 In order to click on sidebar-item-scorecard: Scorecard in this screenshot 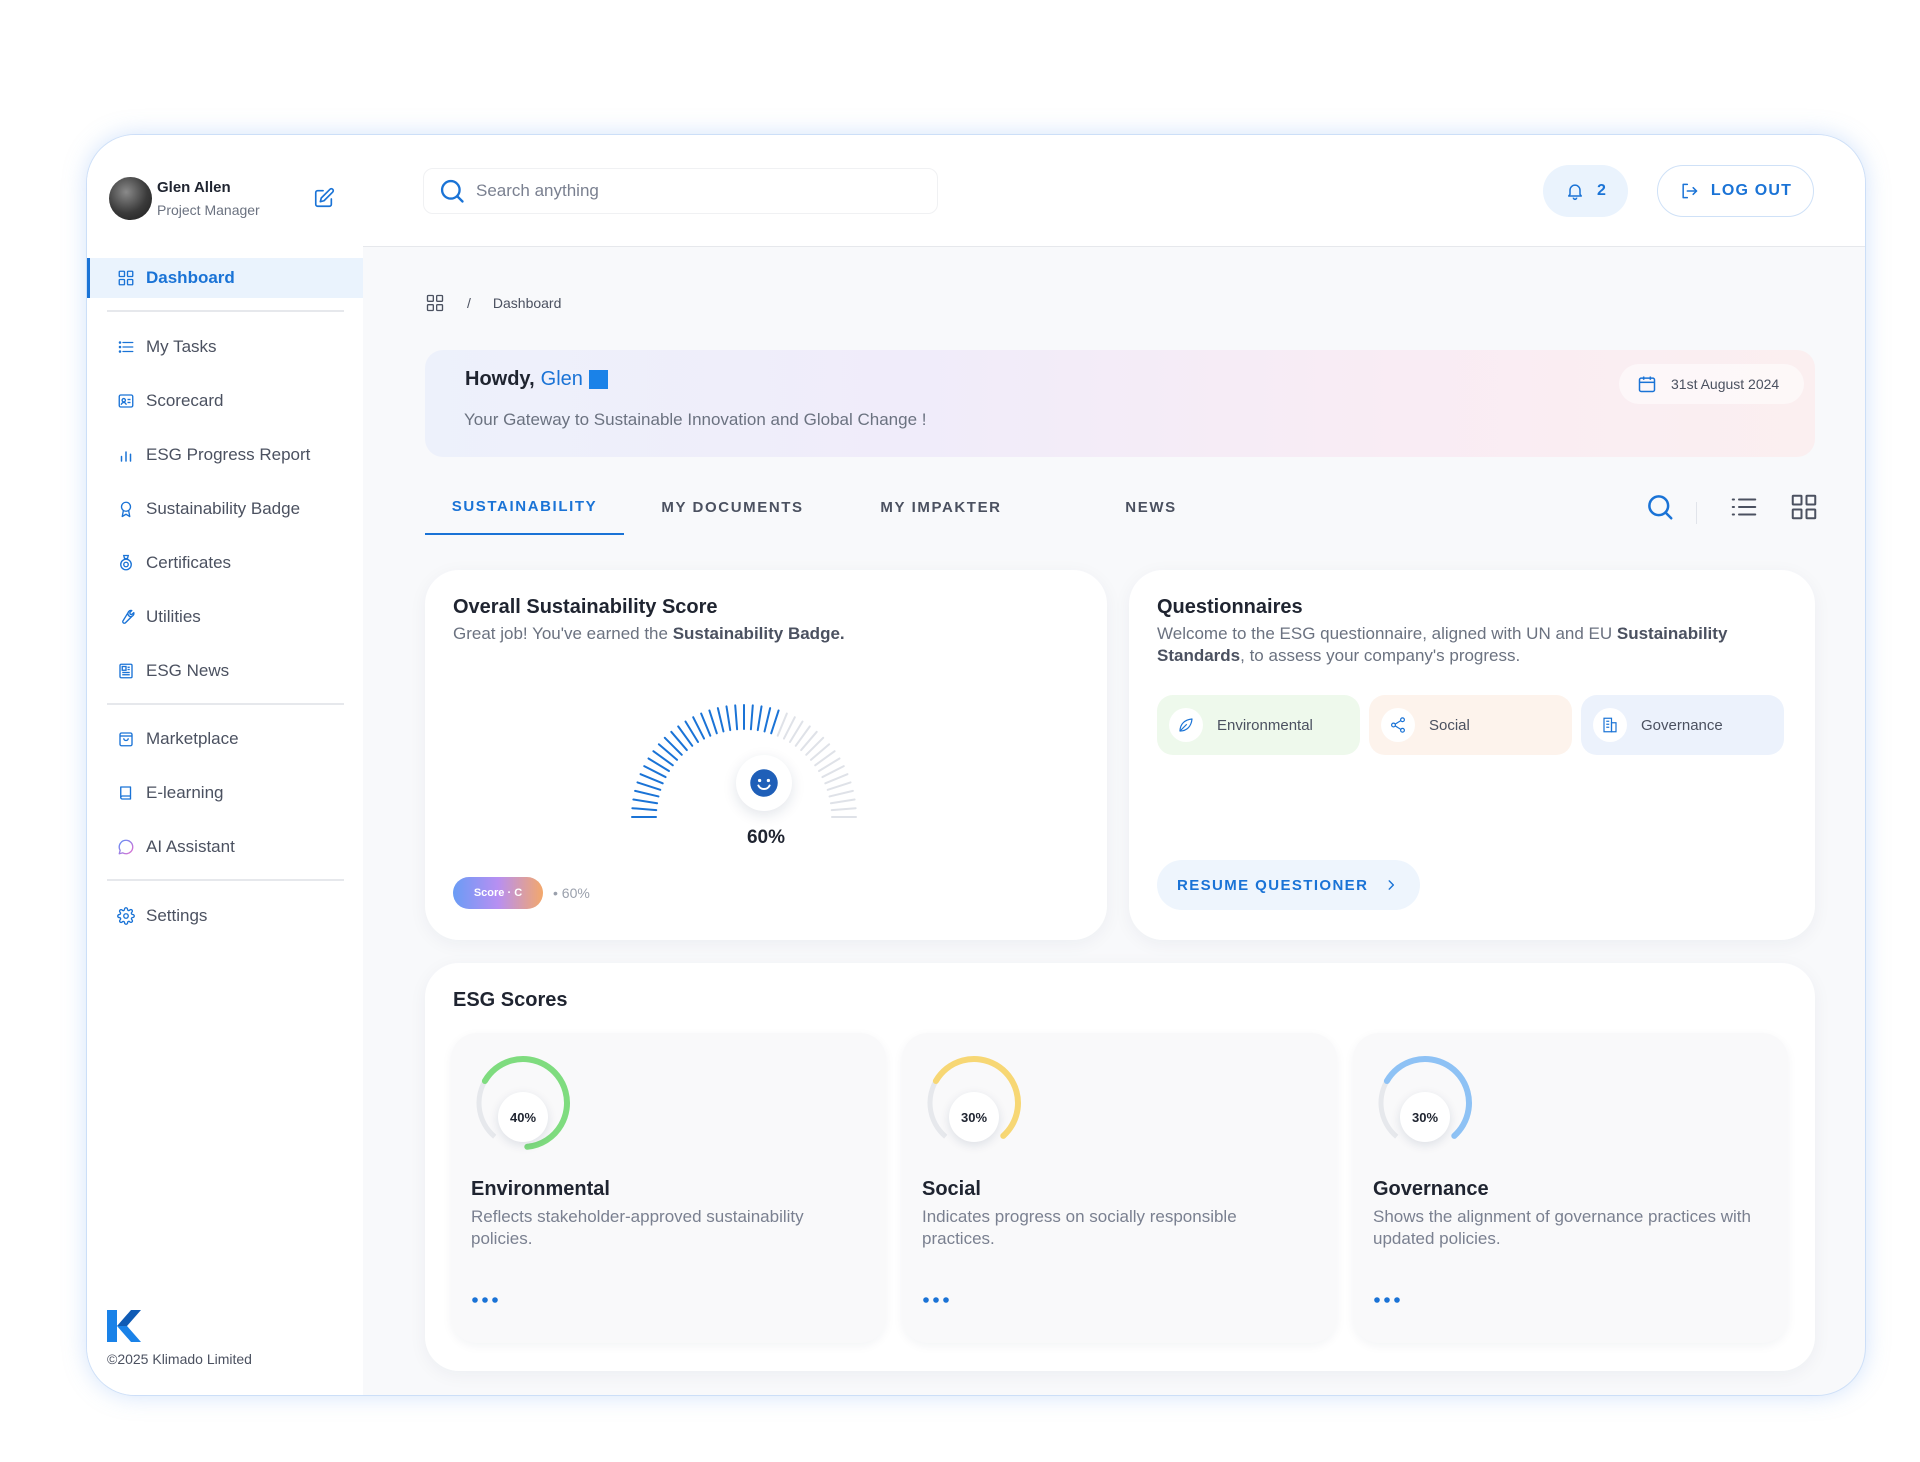, I will do `click(225, 401)`.